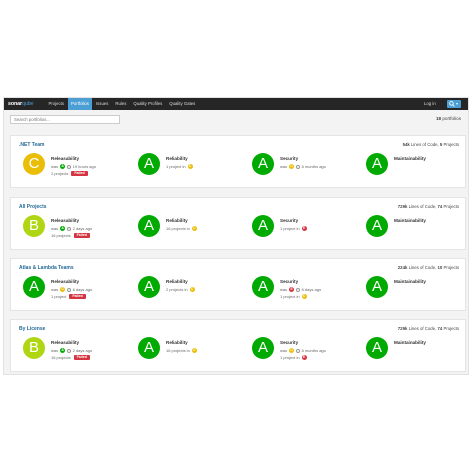 This screenshot has height=474, width=474. I want to click on nav-item-projects: Projects, so click(56, 104).